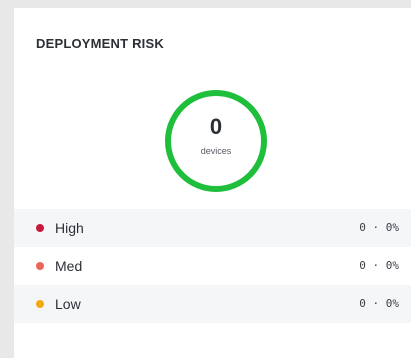 The height and width of the screenshot is (358, 411). What do you see at coordinates (40, 266) in the screenshot?
I see `medium-risk-dot-icon` at bounding box center [40, 266].